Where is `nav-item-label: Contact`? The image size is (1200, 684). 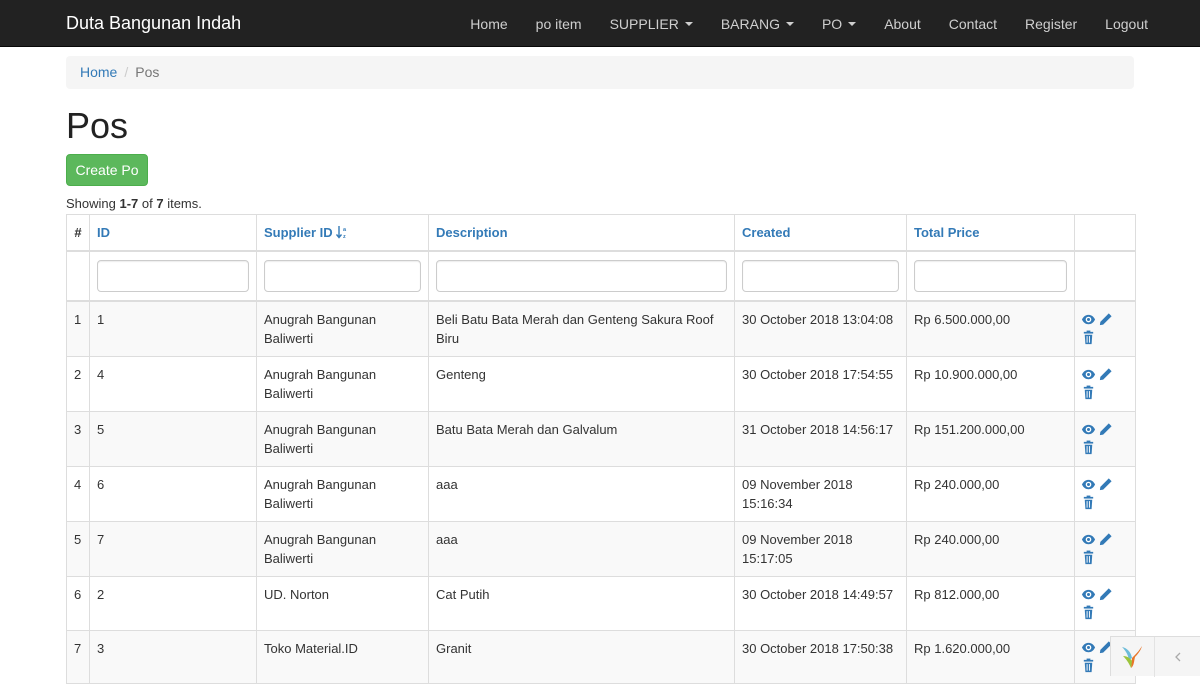
nav-item-label: Contact is located at coordinates (973, 23).